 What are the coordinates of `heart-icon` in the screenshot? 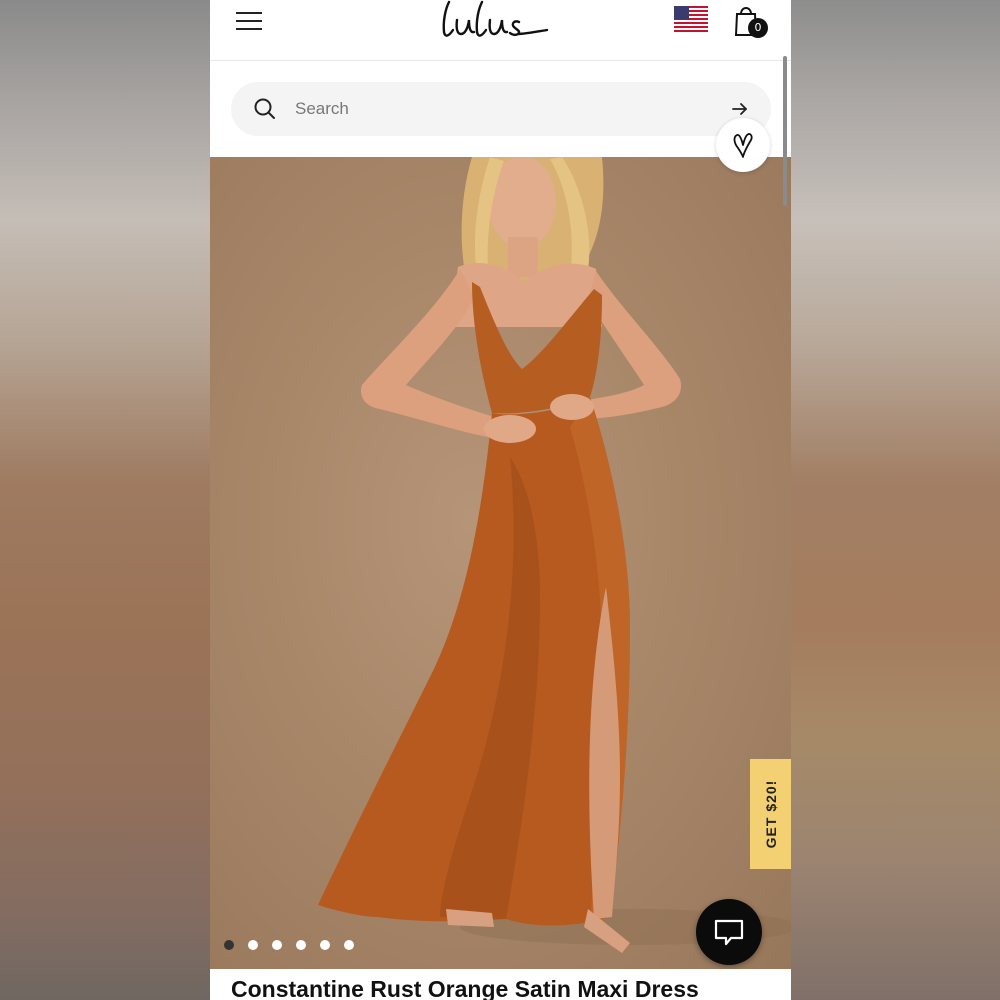 It's located at (743, 145).